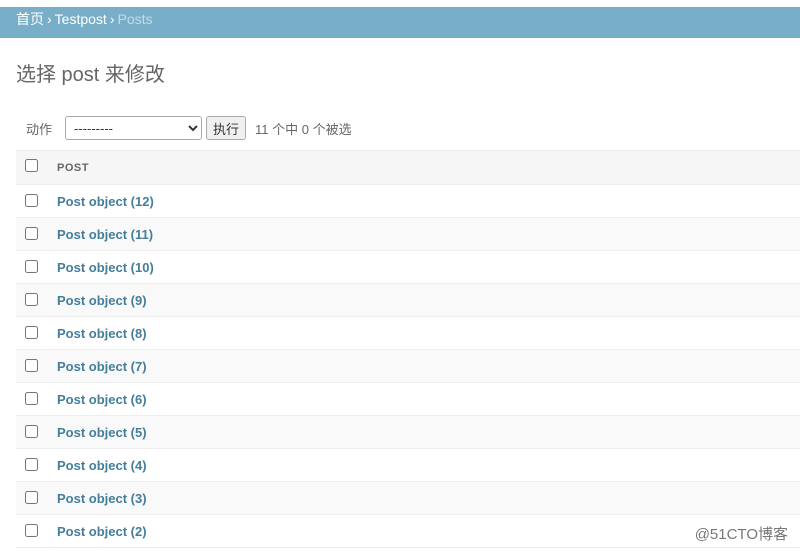 The image size is (800, 550). What do you see at coordinates (428, 333) in the screenshot?
I see `row-object-cell: Post object (8)` at bounding box center [428, 333].